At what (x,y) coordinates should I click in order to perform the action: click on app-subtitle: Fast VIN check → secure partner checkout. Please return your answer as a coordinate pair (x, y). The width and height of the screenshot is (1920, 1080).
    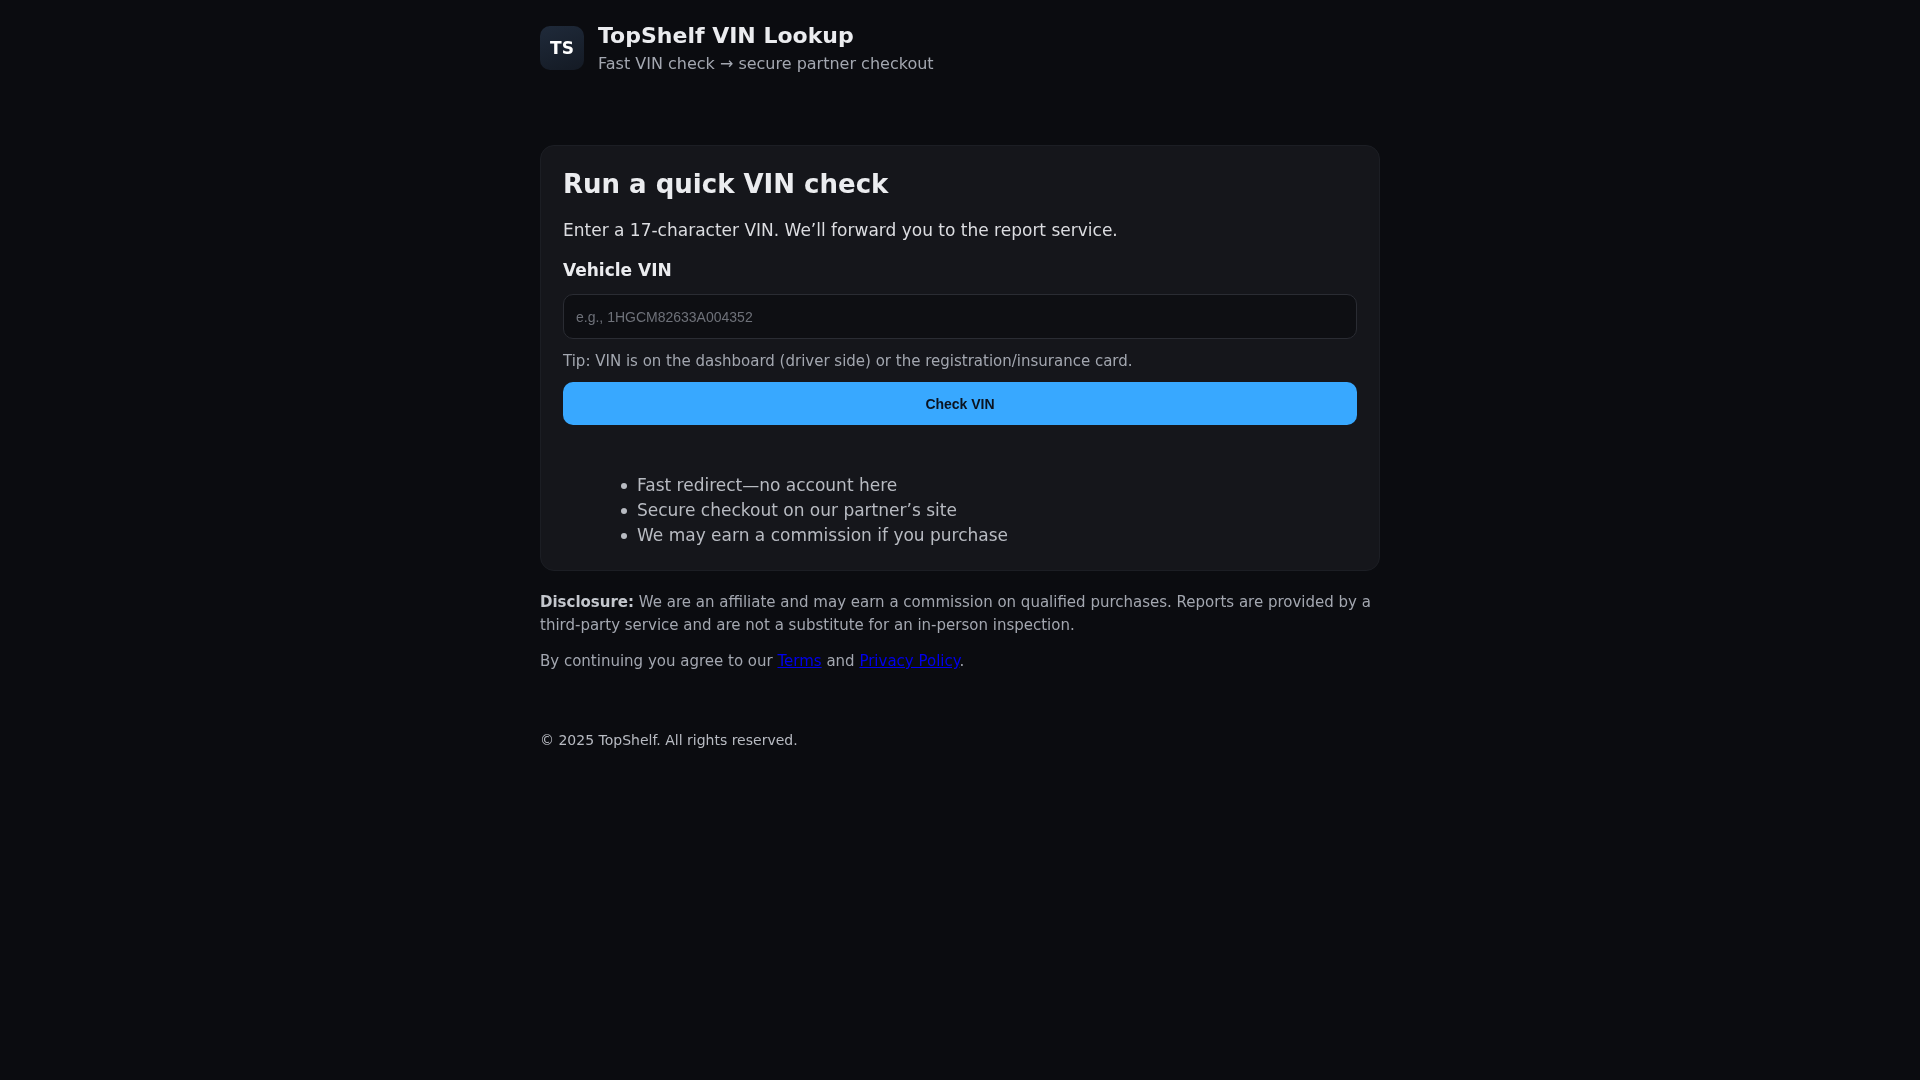
    Looking at the image, I should click on (766, 64).